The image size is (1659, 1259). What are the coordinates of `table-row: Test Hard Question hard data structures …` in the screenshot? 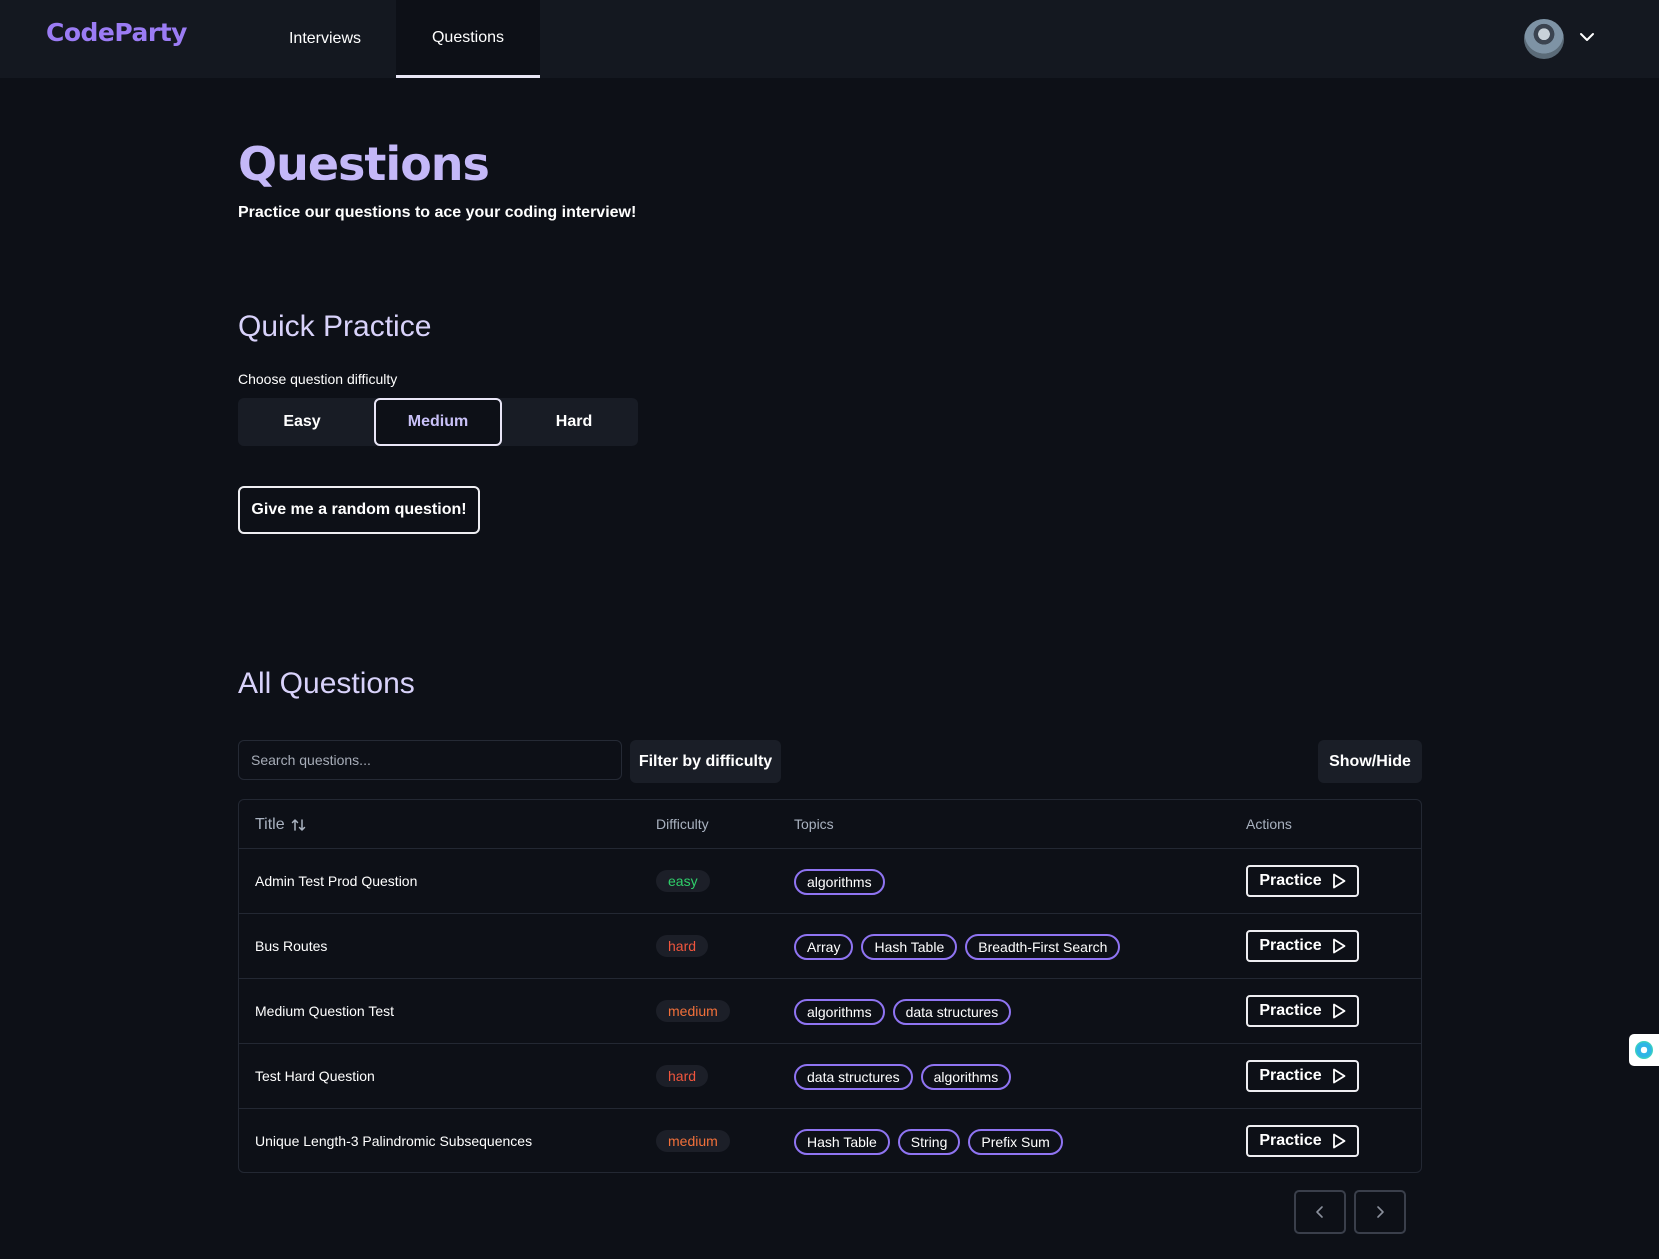 It's located at (830, 1076).